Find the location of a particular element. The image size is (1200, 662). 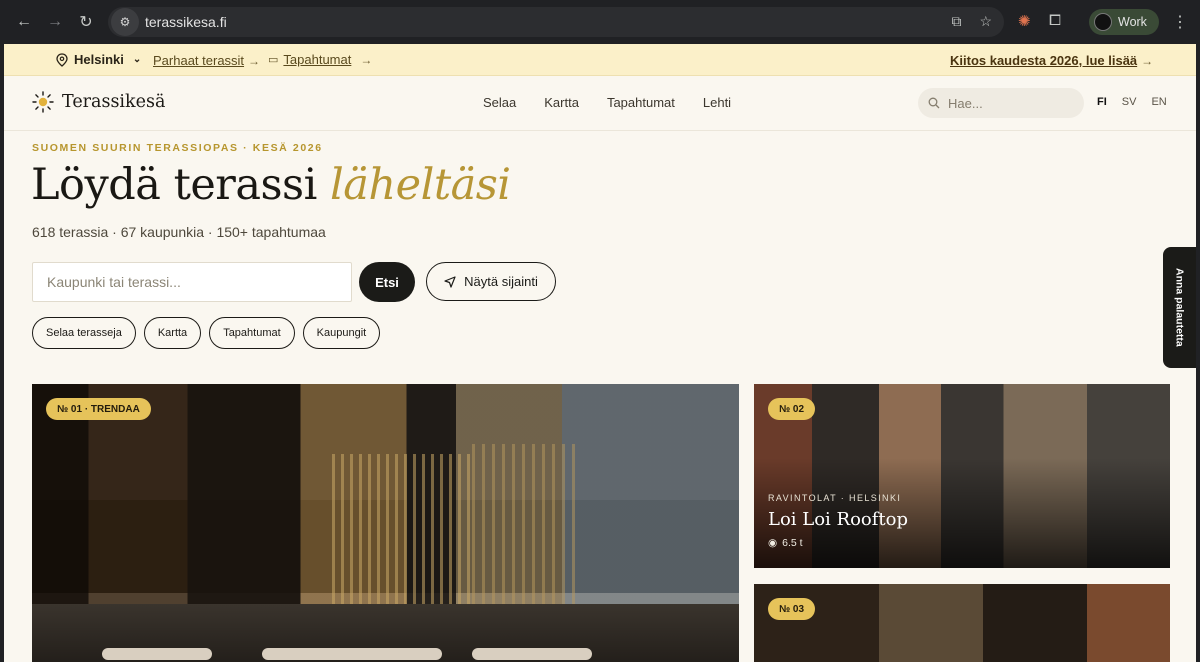

show-location-label: Näytä sijainti is located at coordinates (501, 281).